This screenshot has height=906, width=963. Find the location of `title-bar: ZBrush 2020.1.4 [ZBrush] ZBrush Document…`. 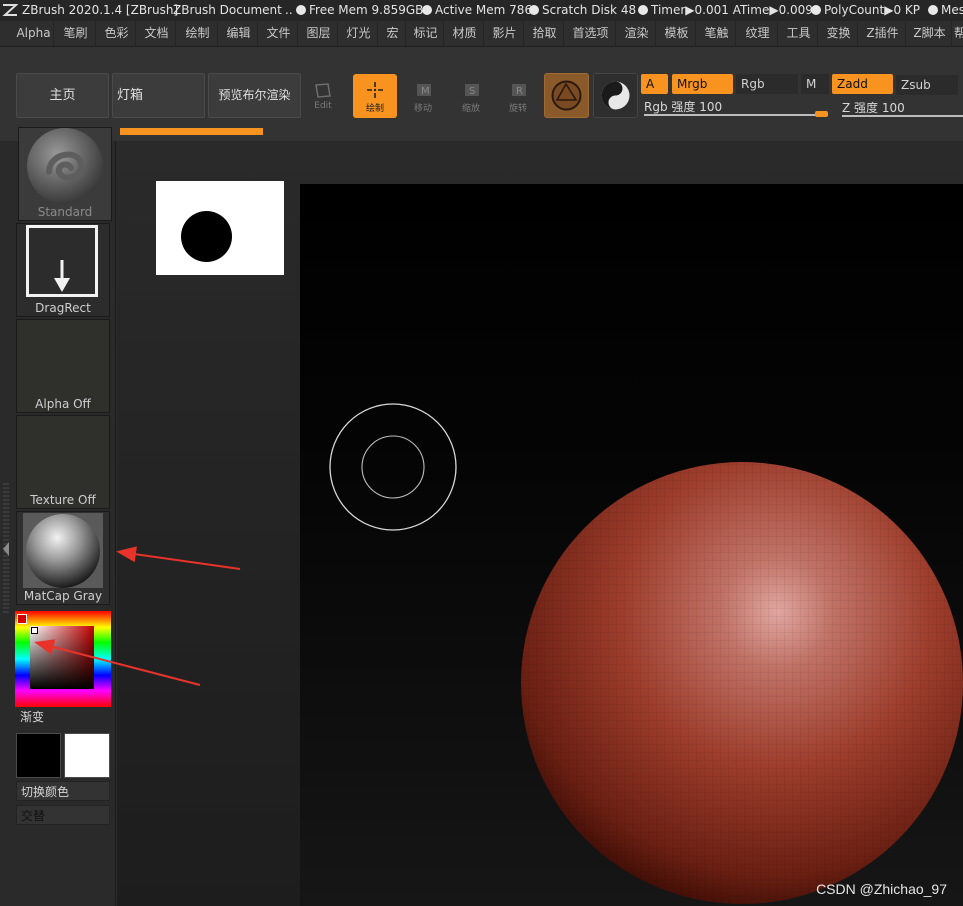

title-bar: ZBrush 2020.1.4 [ZBrush] ZBrush Document… is located at coordinates (481, 10).